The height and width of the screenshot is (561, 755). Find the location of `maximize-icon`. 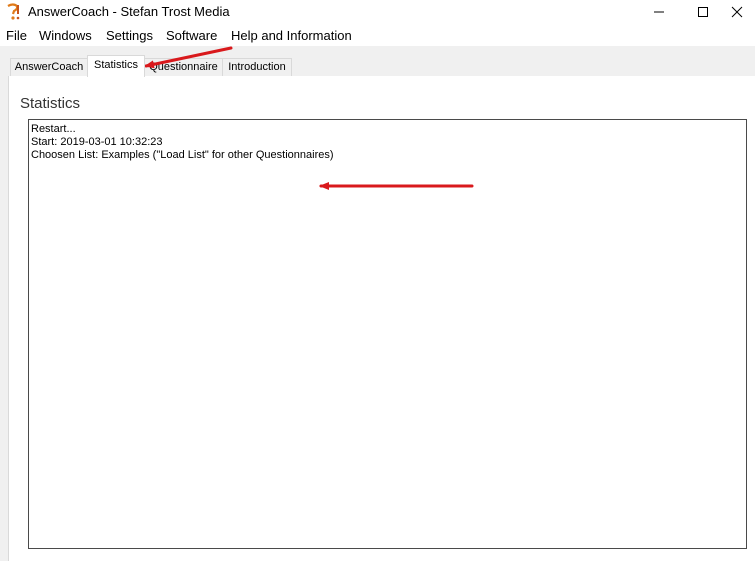

maximize-icon is located at coordinates (703, 12).